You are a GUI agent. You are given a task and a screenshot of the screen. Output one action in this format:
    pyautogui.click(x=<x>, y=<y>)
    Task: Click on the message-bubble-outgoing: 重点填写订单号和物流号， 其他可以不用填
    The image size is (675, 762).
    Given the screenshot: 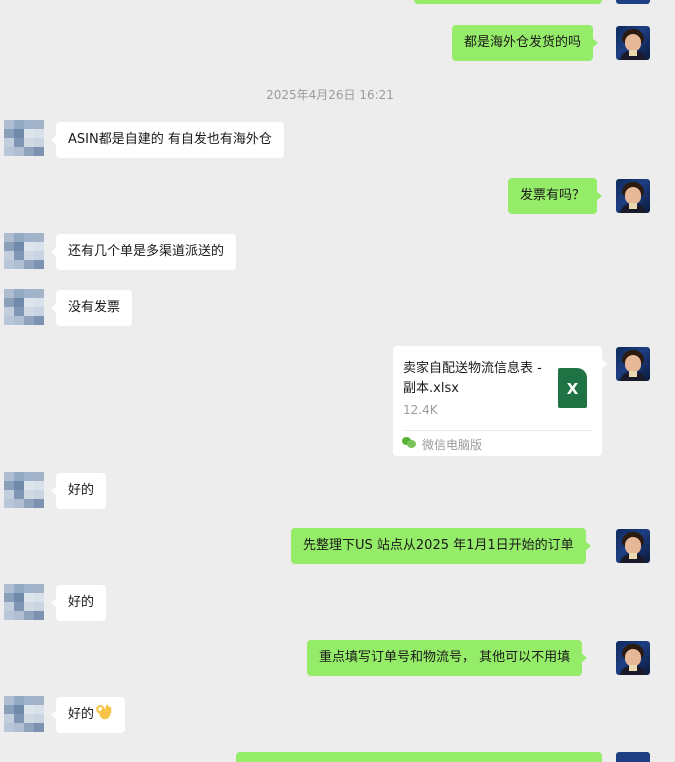 What is the action you would take?
    pyautogui.click(x=447, y=658)
    